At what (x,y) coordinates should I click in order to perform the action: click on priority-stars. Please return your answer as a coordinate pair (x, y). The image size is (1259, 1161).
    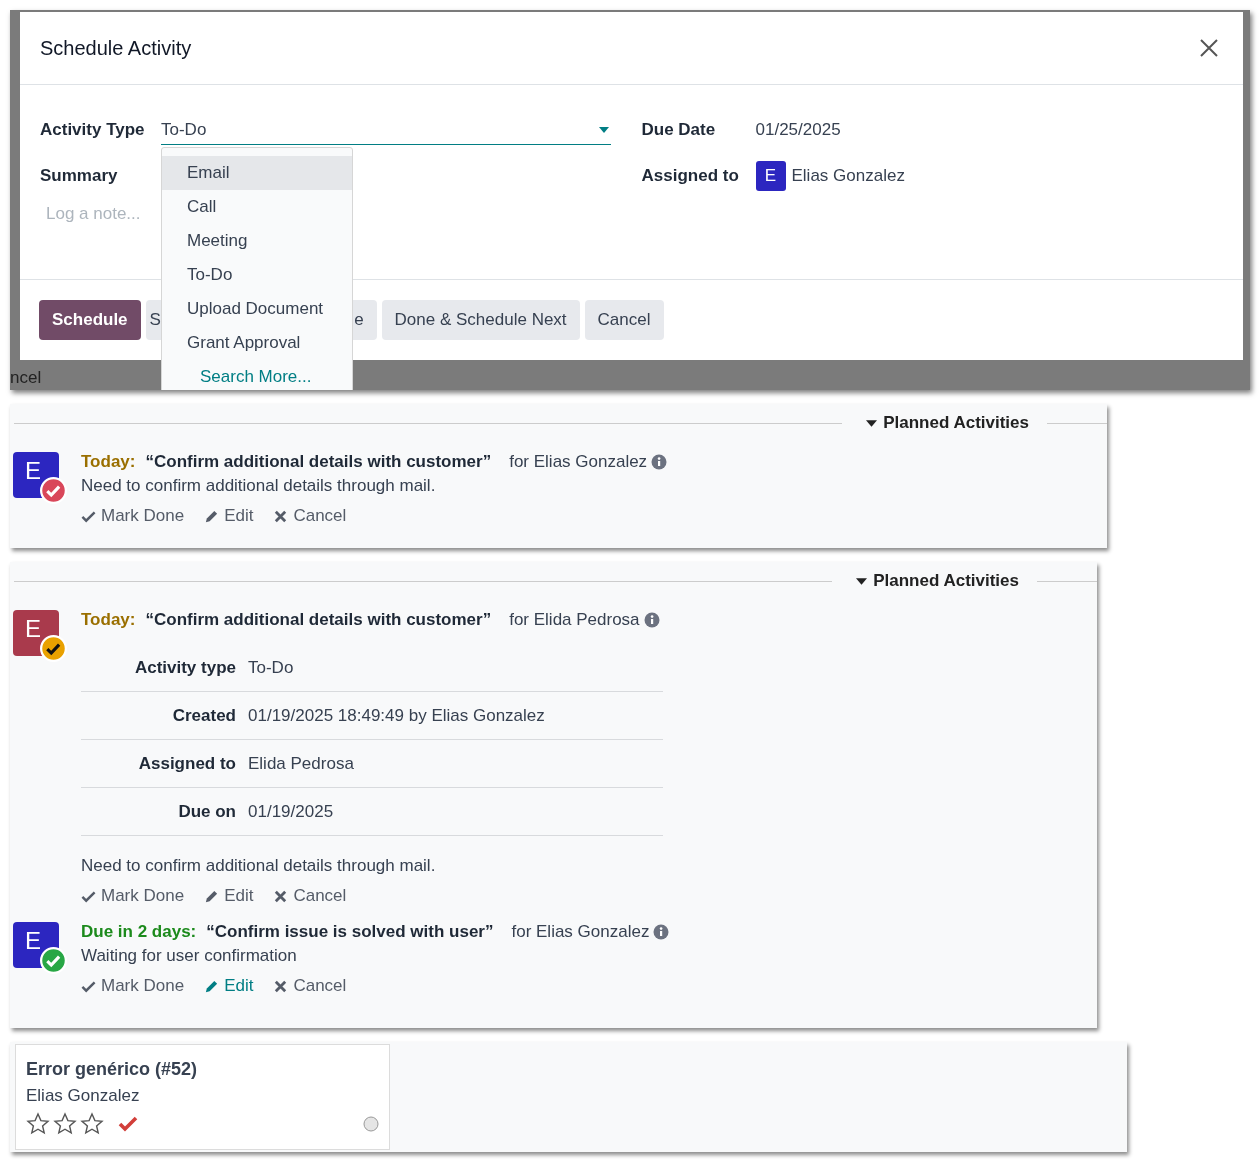
    Looking at the image, I should click on (65, 1124).